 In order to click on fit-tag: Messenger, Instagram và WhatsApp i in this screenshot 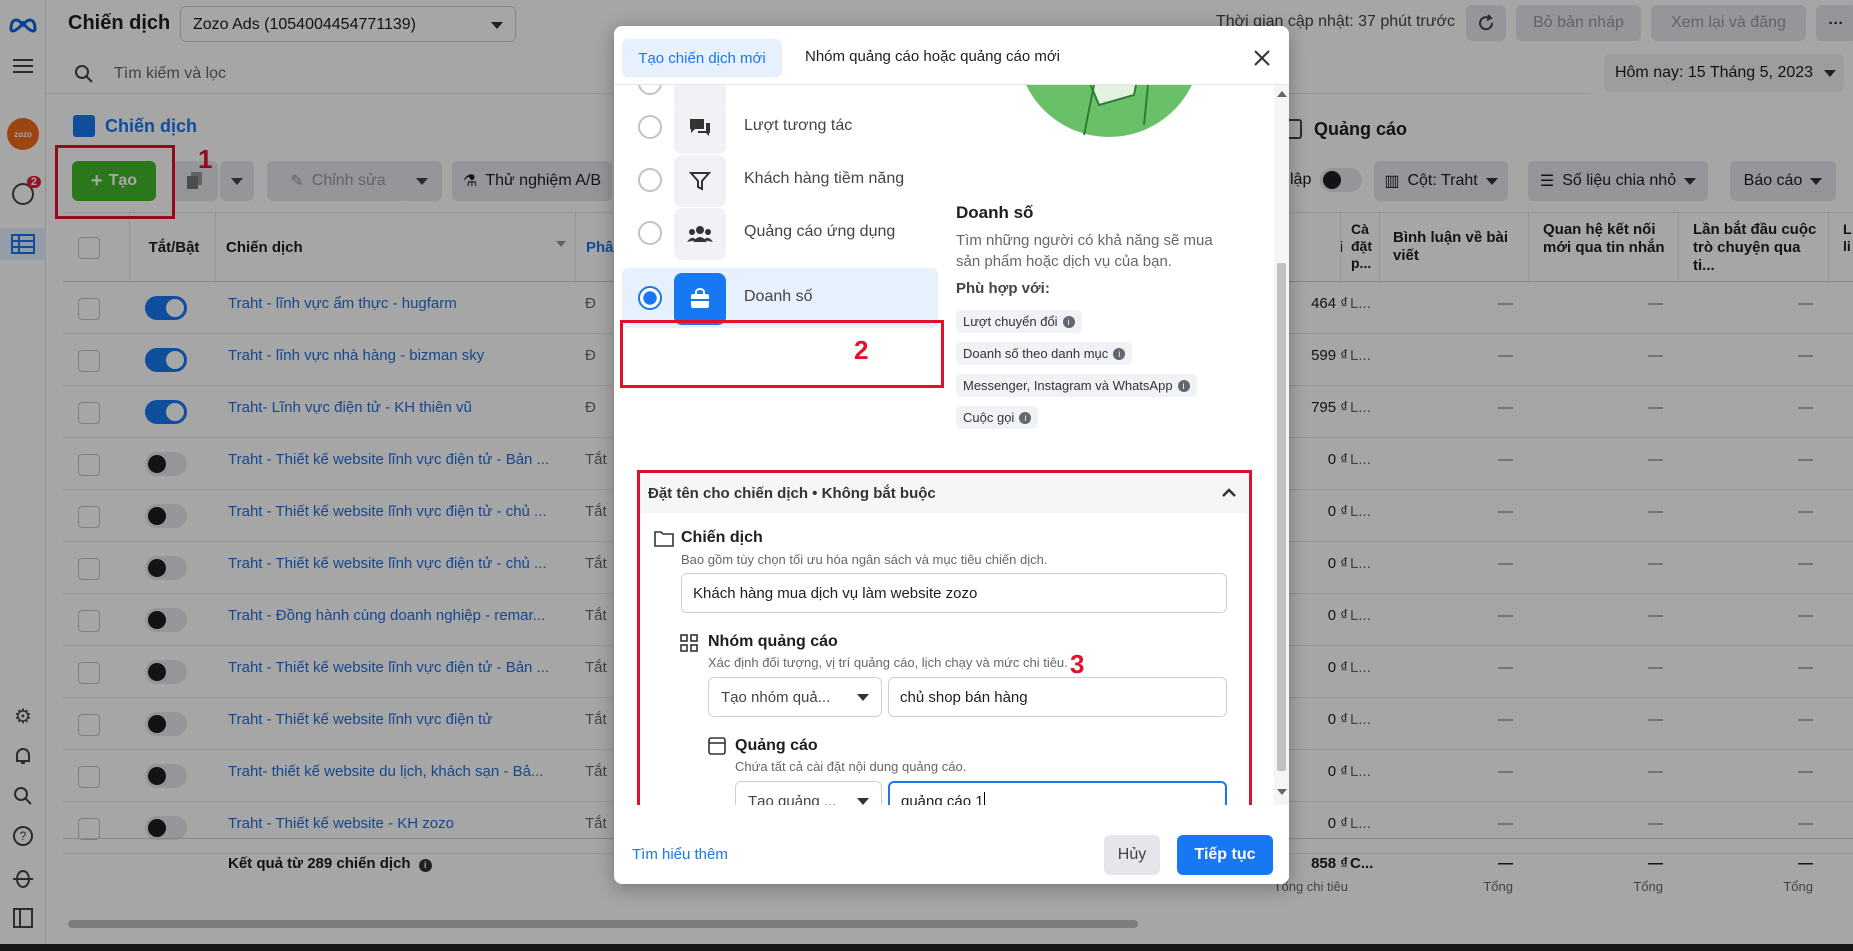, I will do `click(1076, 385)`.